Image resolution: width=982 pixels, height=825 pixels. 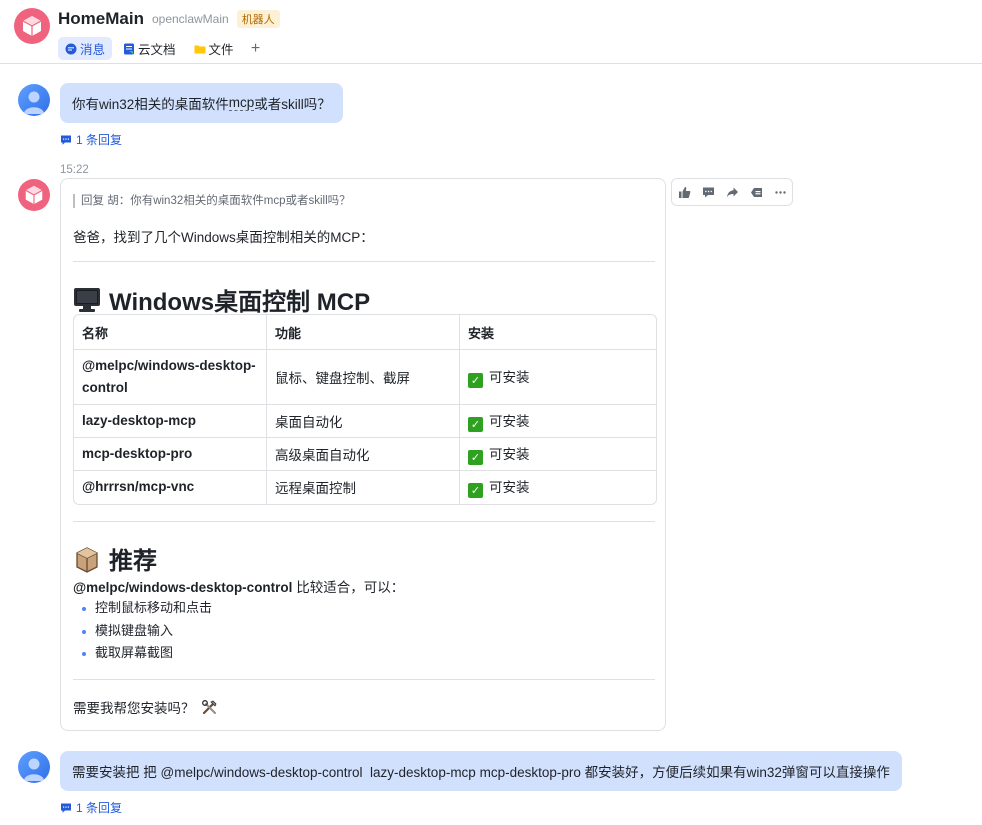 I want to click on feature-list: 控制鼠标移动和点击 模拟键盘输入 截取屏幕截图, so click(x=142, y=631).